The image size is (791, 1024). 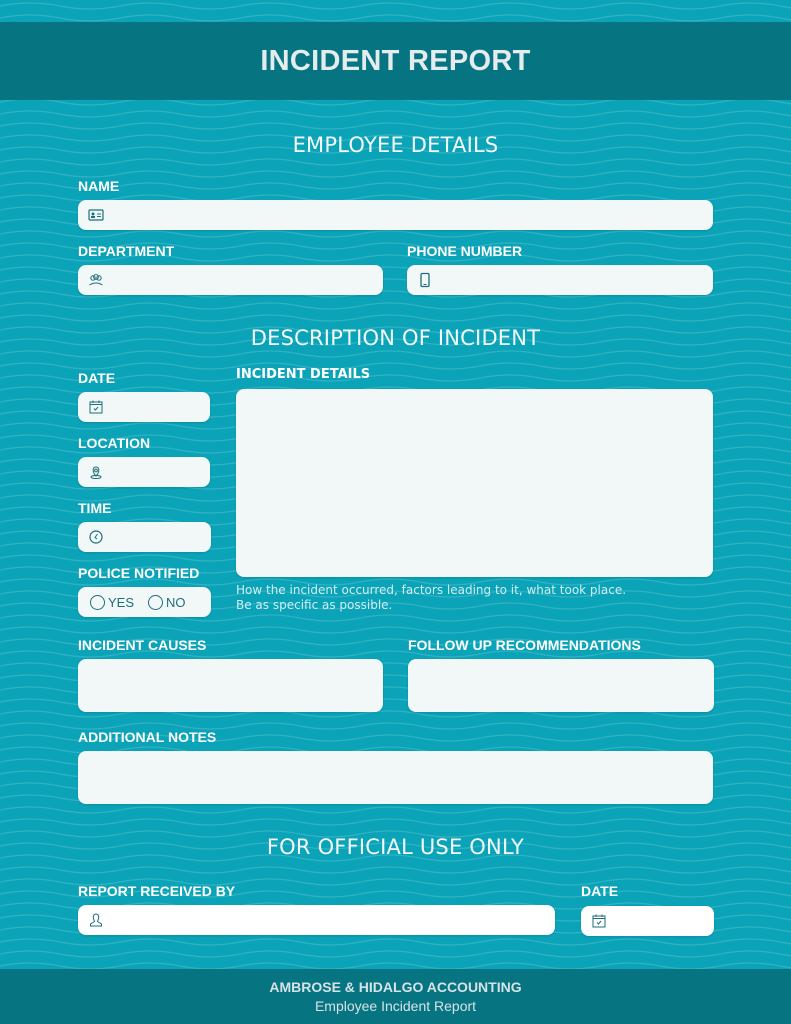 I want to click on clock-icon, so click(x=96, y=537).